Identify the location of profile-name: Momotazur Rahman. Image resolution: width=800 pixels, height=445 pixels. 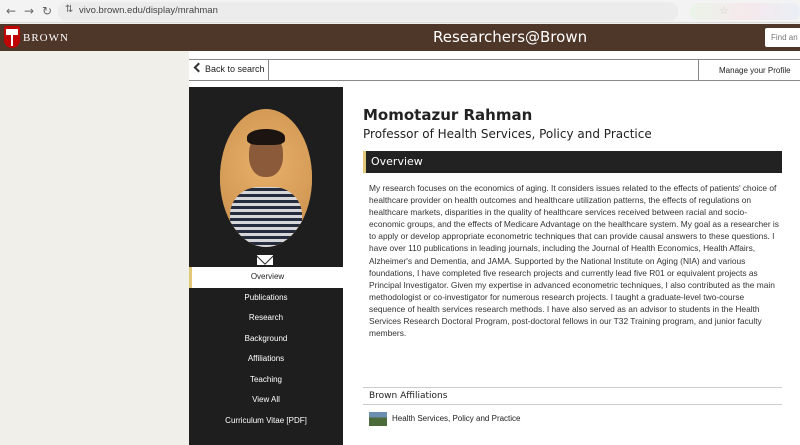
(448, 115).